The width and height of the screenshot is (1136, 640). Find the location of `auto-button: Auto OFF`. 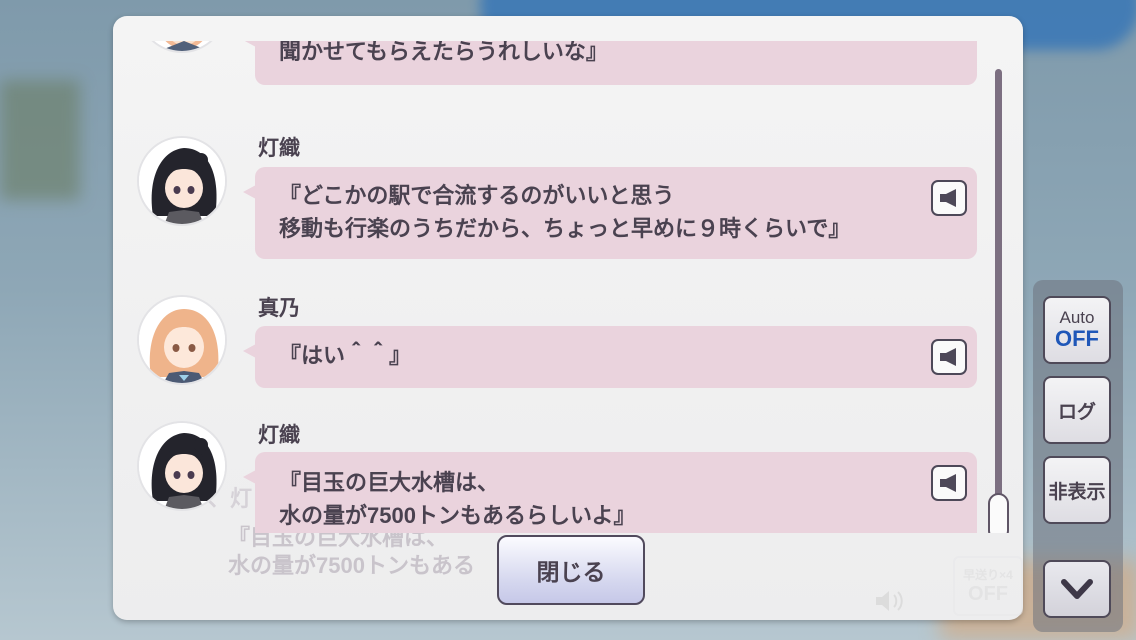

auto-button: Auto OFF is located at coordinates (1077, 330).